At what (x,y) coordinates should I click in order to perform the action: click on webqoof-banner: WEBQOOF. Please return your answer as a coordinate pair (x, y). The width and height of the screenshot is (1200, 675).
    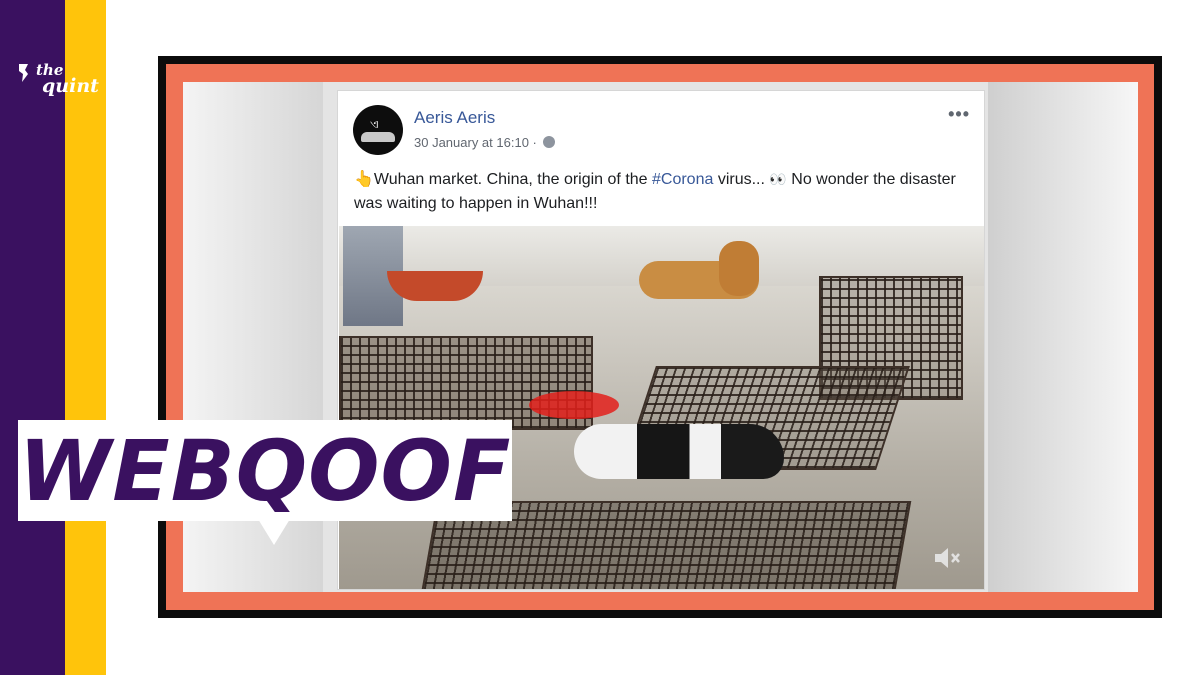
    Looking at the image, I should click on (265, 470).